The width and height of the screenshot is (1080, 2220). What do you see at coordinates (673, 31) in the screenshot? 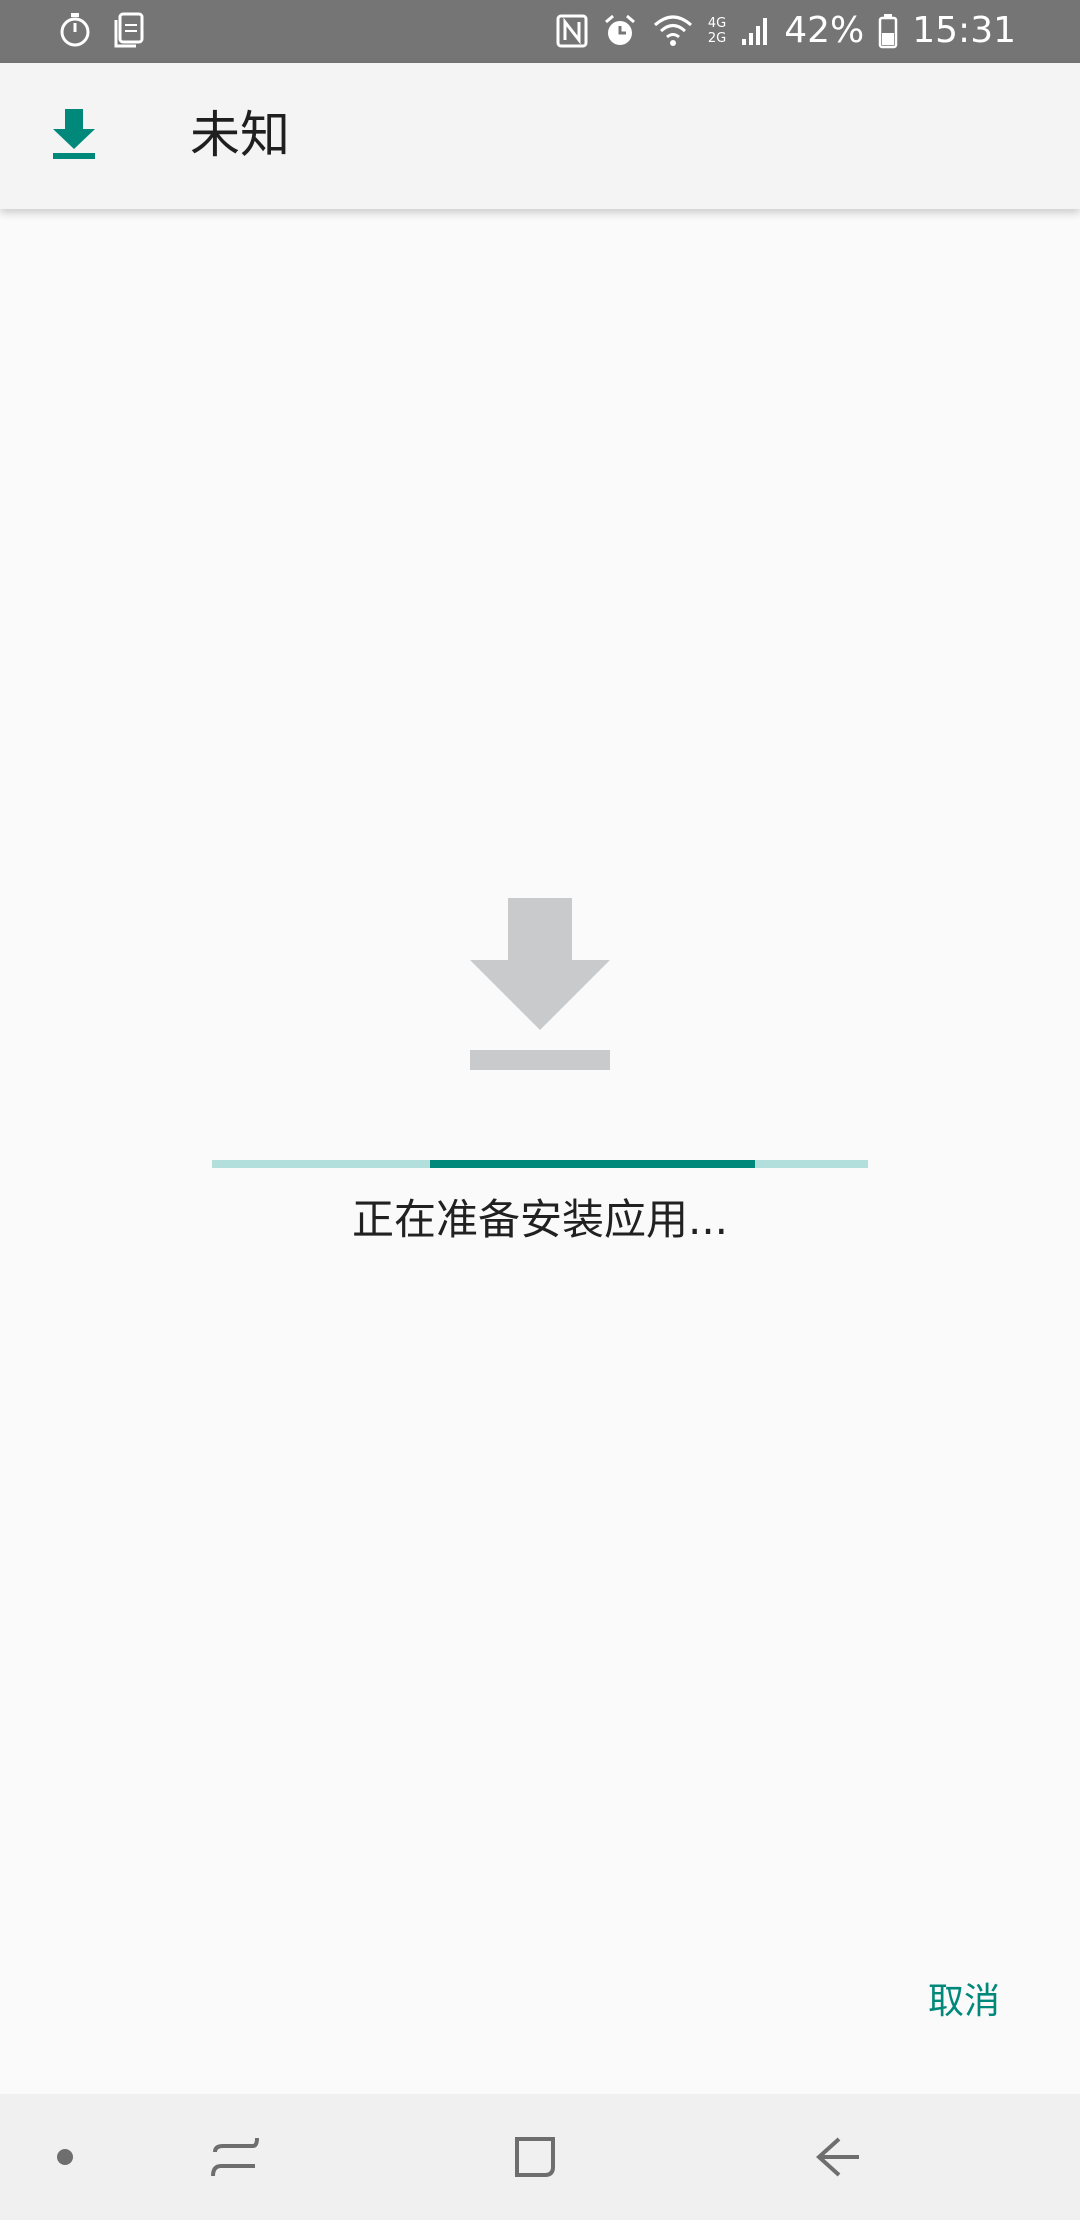
I see `wifi-icon` at bounding box center [673, 31].